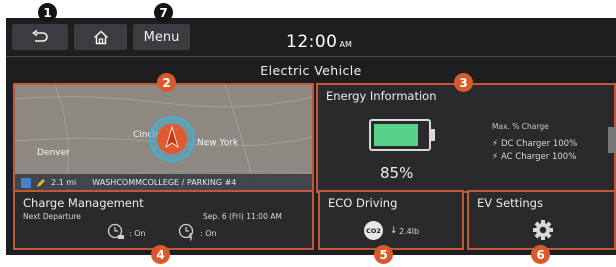  What do you see at coordinates (242, 216) in the screenshot?
I see `departure-time: Sep. 6 (Fri) 11:00 AM` at bounding box center [242, 216].